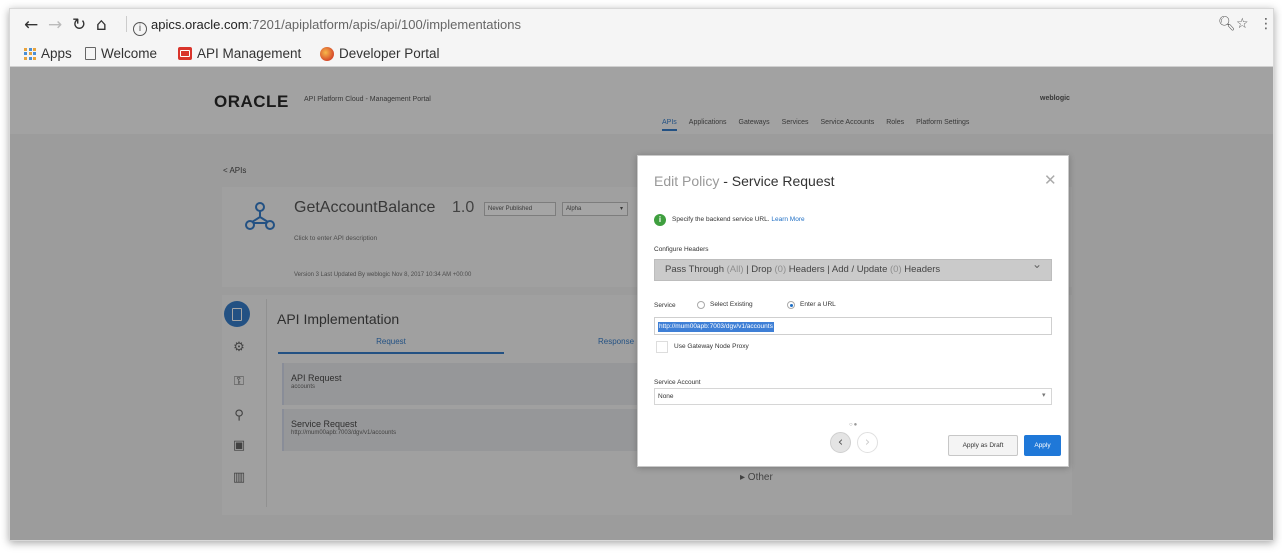 The image size is (1282, 553). I want to click on bookmark-developer-portal: Developer Portal, so click(380, 53).